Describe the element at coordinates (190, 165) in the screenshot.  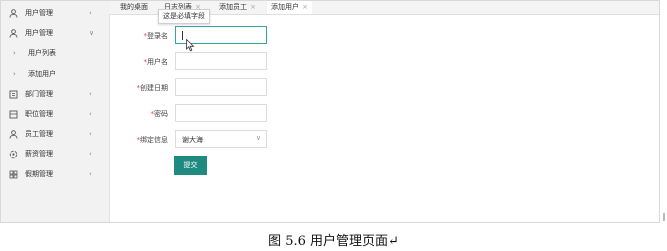
I see `submit-button: 提交` at that location.